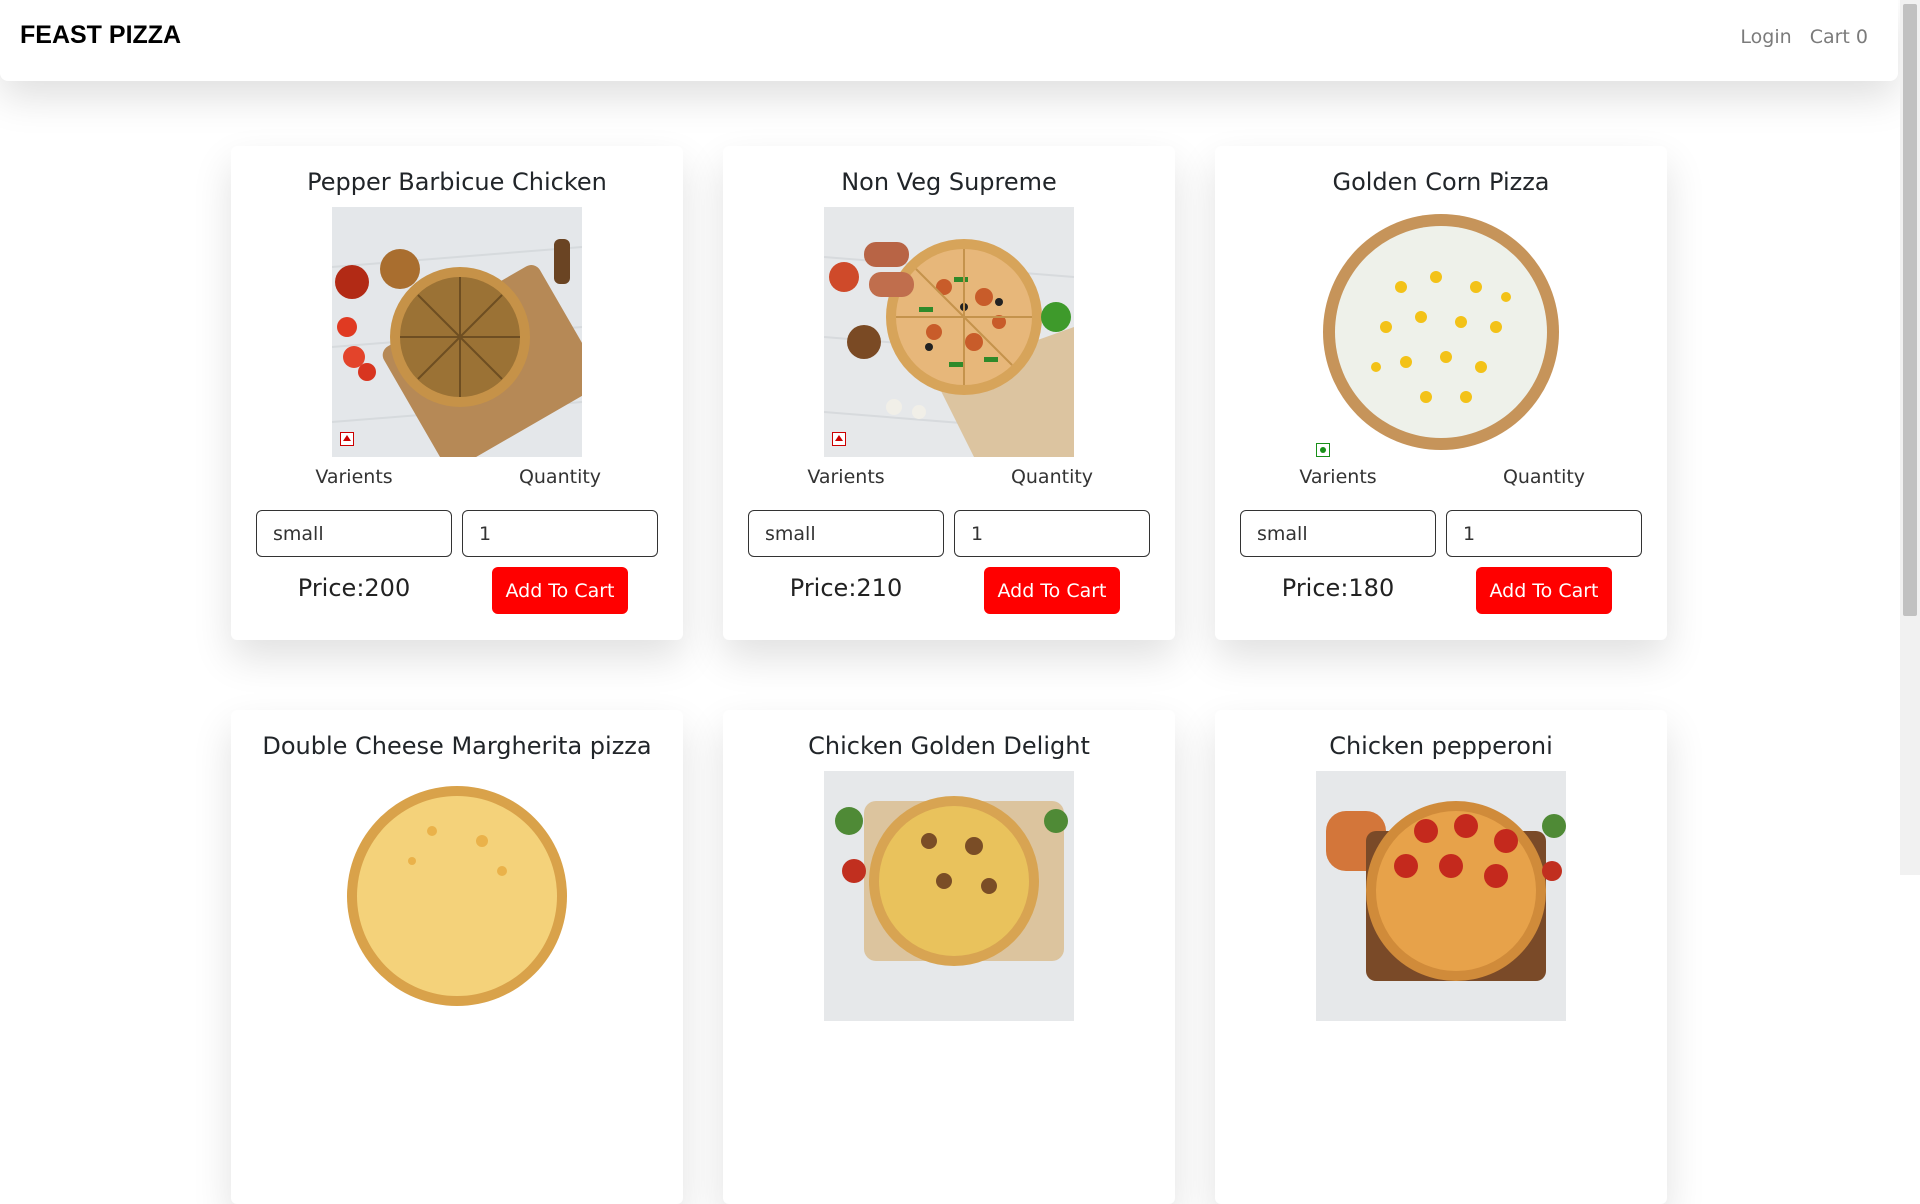 The height and width of the screenshot is (1204, 1920). Describe the element at coordinates (1441, 746) in the screenshot. I see `pizza-name: Chicken pepperoni` at that location.